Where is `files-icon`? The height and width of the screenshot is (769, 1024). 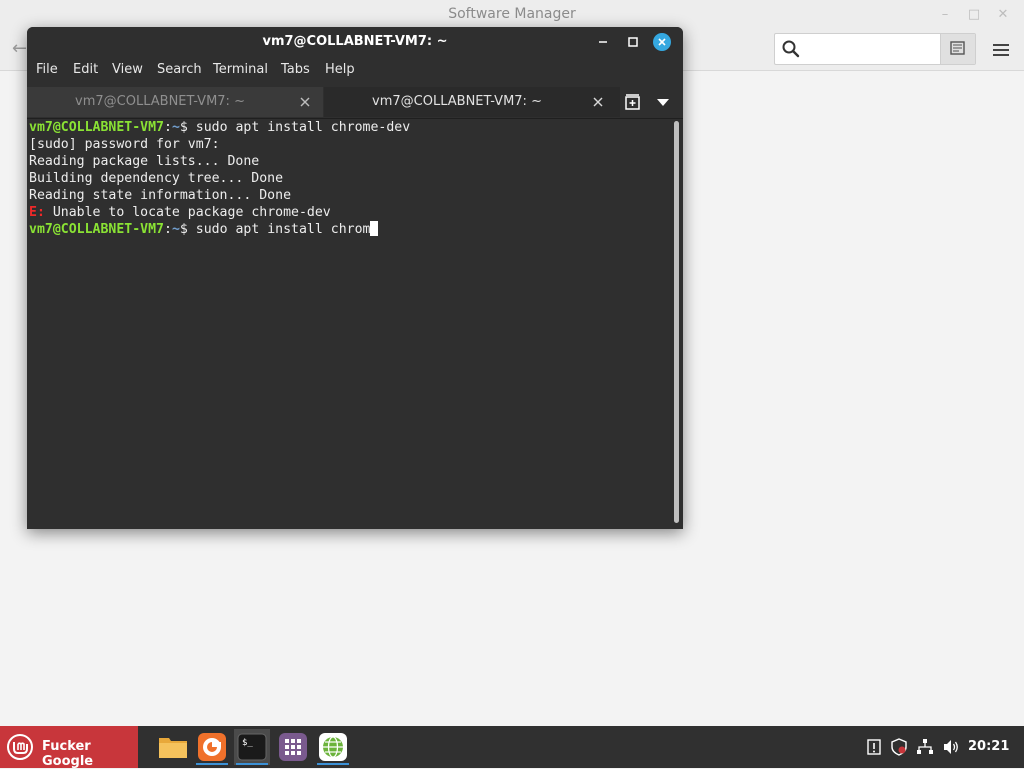 files-icon is located at coordinates (173, 748).